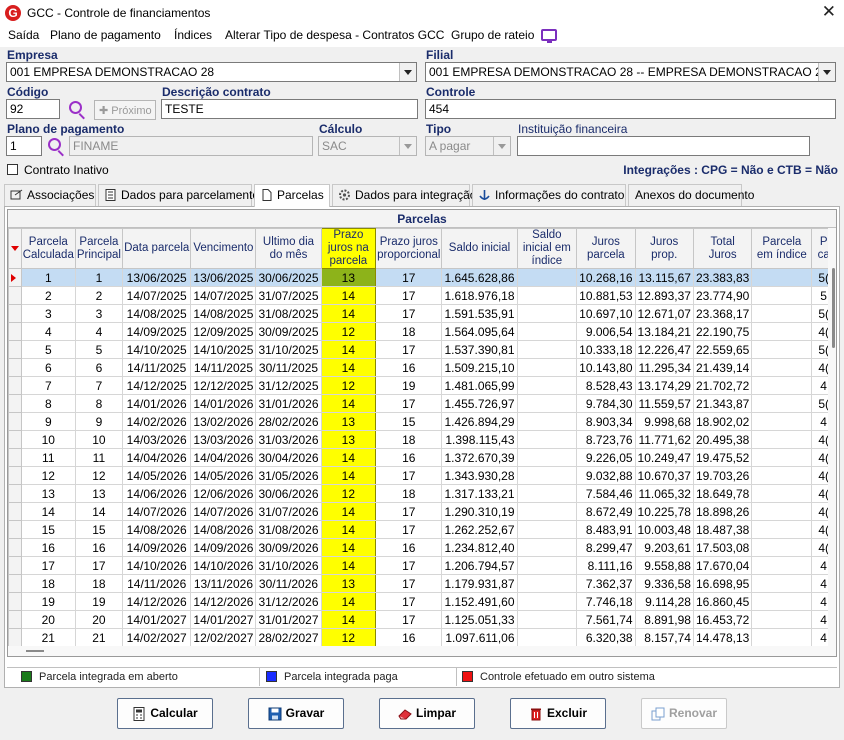  What do you see at coordinates (98, 529) in the screenshot?
I see `table-cell: 15` at bounding box center [98, 529].